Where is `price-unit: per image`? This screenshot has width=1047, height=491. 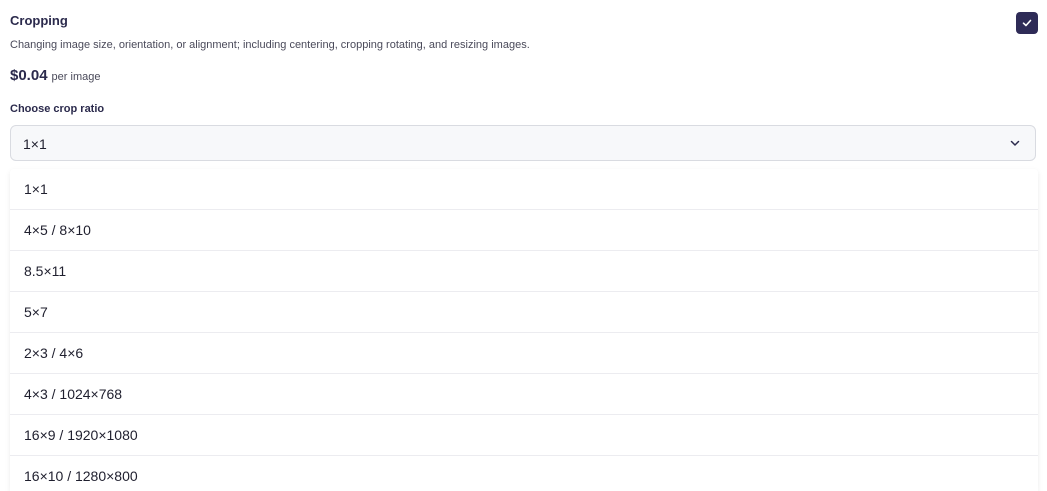
price-unit: per image is located at coordinates (76, 77).